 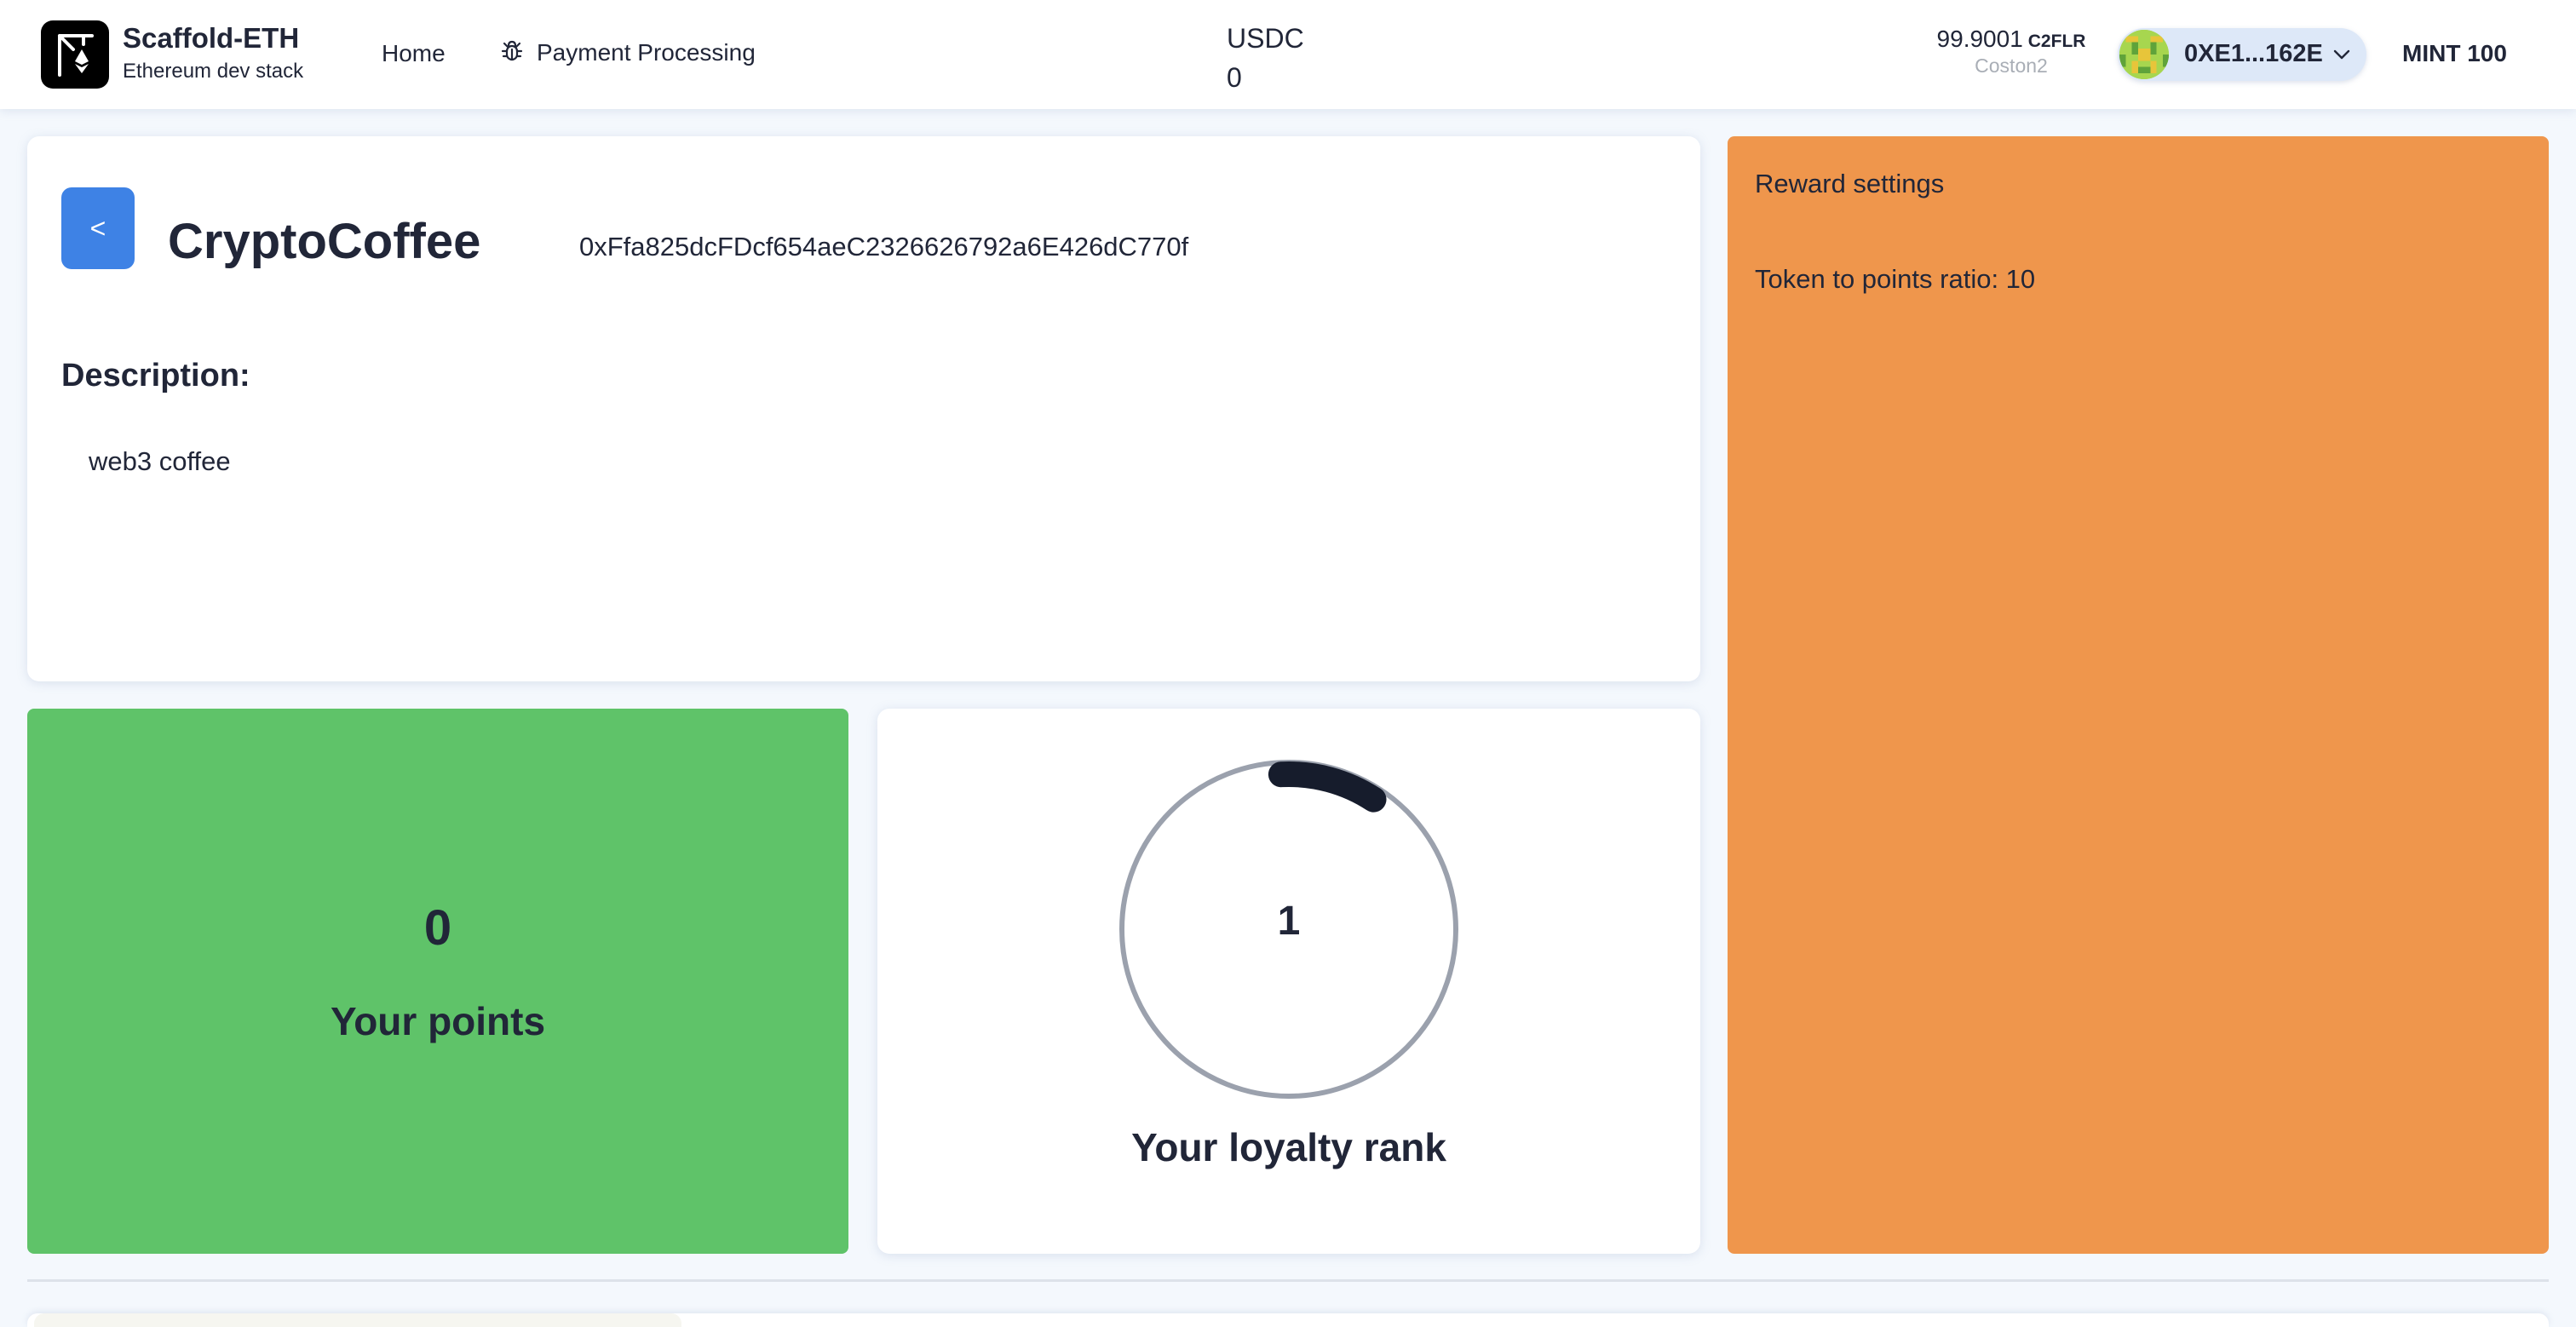 What do you see at coordinates (1235, 77) in the screenshot?
I see `usdc-amount: 0` at bounding box center [1235, 77].